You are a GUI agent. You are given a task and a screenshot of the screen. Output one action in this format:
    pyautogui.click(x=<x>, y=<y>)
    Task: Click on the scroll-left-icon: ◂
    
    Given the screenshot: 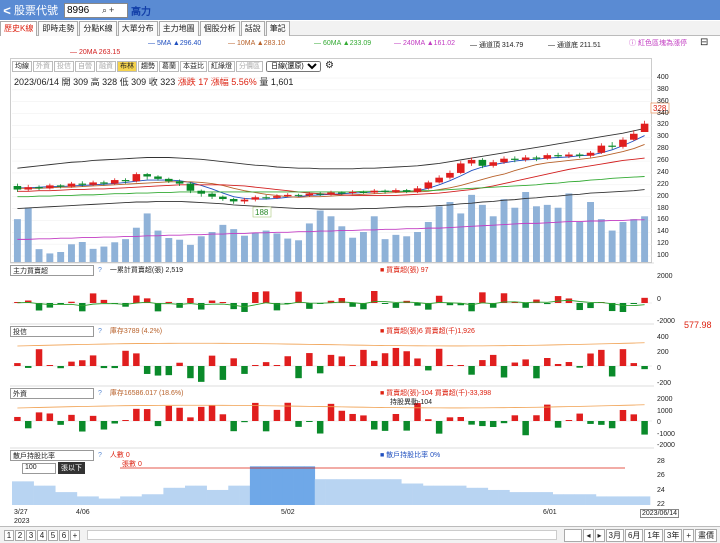 What is the action you would take?
    pyautogui.click(x=588, y=535)
    